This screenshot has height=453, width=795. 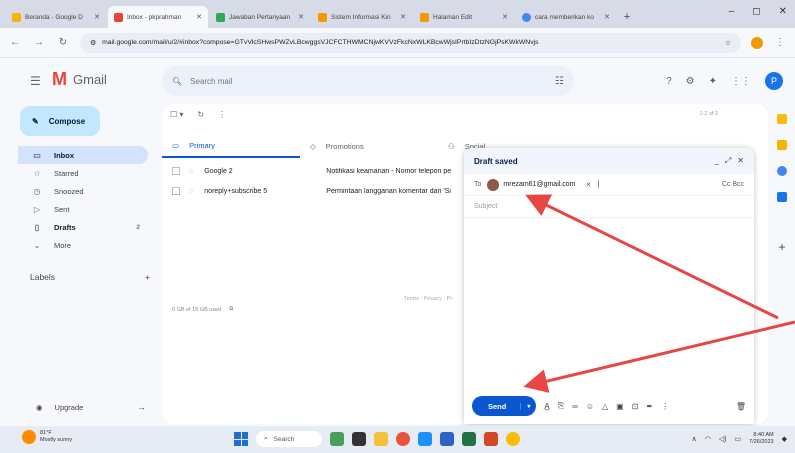 I want to click on browser-tab-active: Inbox - pkprahman ✕, so click(x=158, y=17).